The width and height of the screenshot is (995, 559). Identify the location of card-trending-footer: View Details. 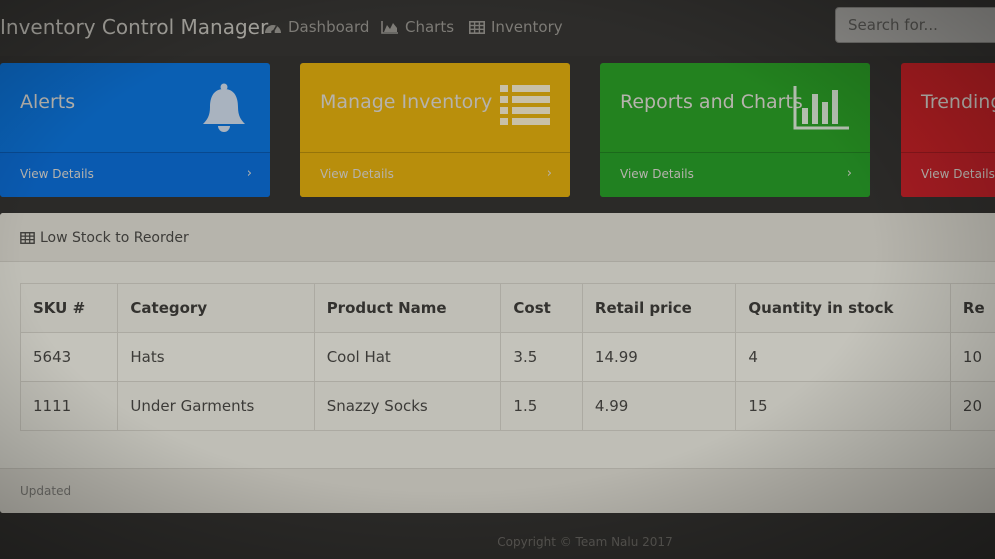
(948, 174).